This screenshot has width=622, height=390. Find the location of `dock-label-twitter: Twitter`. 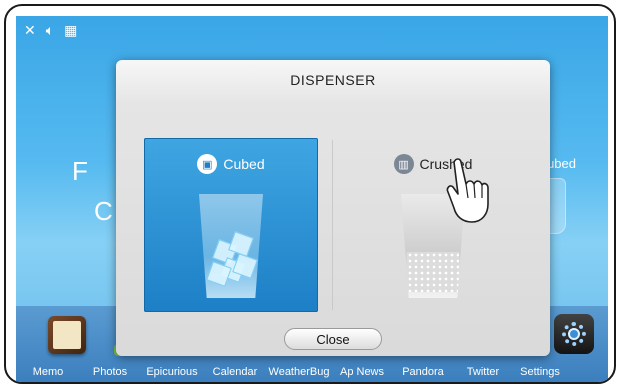

dock-label-twitter: Twitter is located at coordinates (483, 372).